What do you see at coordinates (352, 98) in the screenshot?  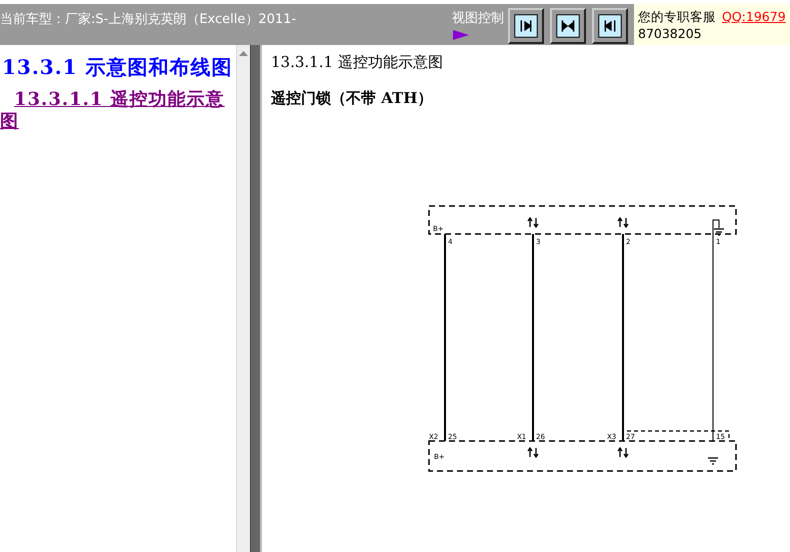 I see `section-subtitle: 遥控门锁（不带 ATH）` at bounding box center [352, 98].